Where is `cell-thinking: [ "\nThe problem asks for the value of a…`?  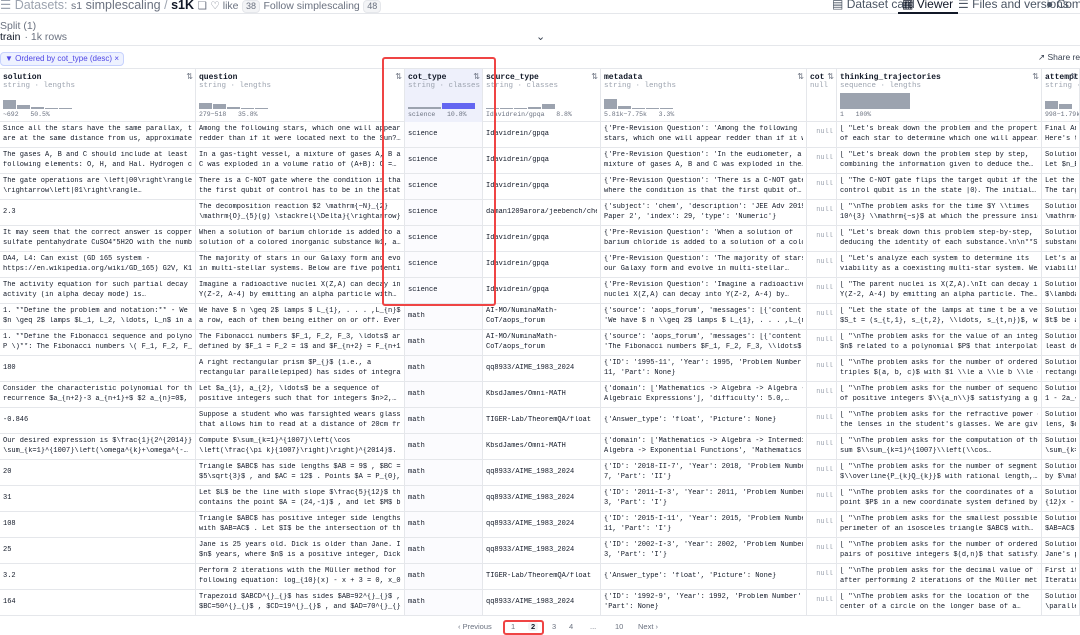 cell-thinking: [ "\nThe problem asks for the value of a… is located at coordinates (939, 342).